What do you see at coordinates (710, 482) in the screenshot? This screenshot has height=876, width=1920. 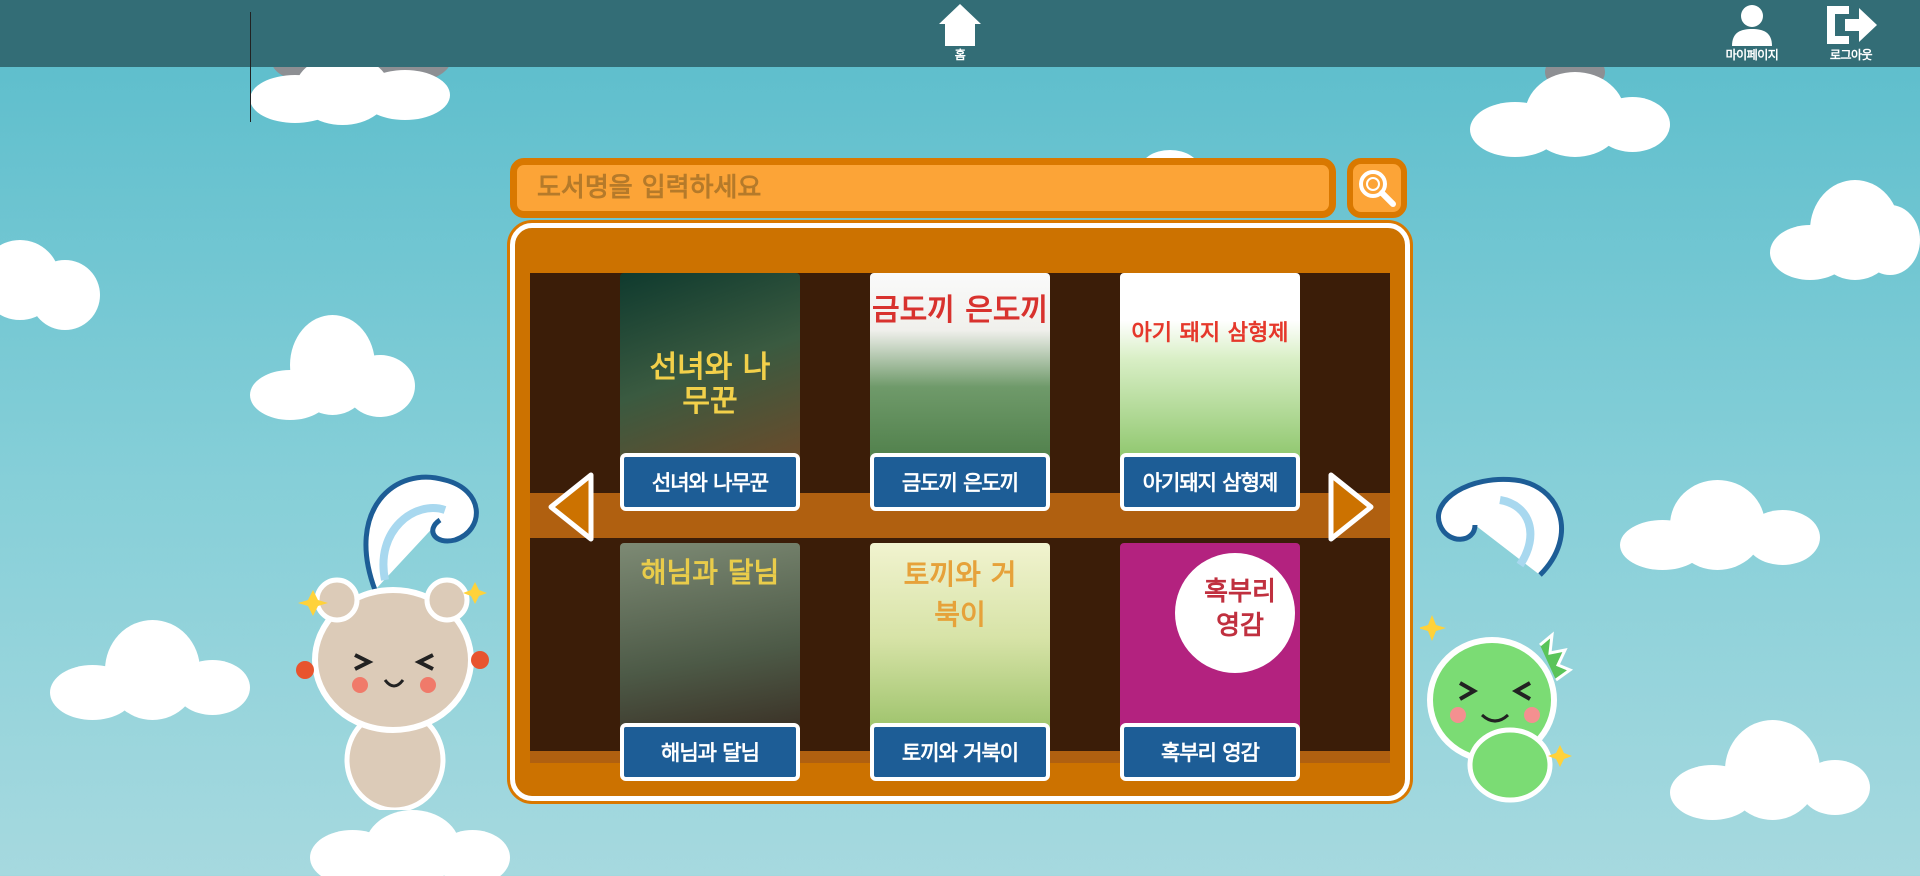 I see `book-title-button: 선녀와 나무꾼` at bounding box center [710, 482].